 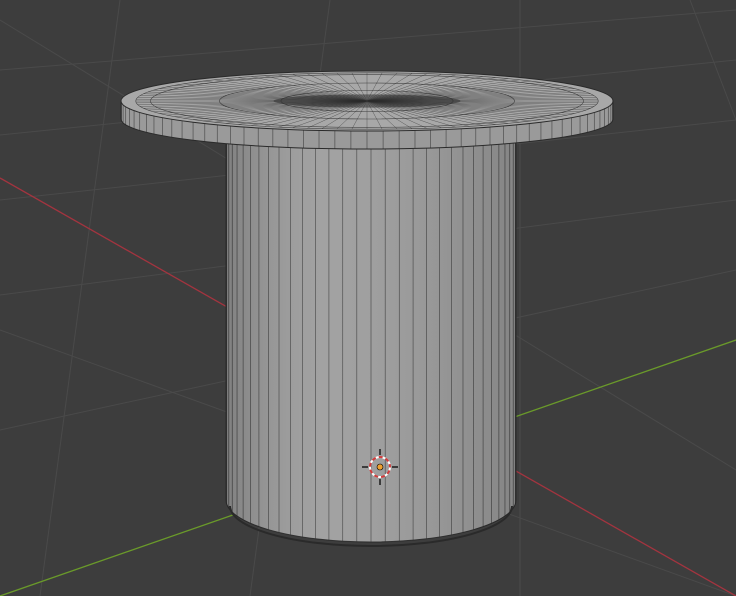 What do you see at coordinates (380, 467) in the screenshot?
I see `object-origin-icon` at bounding box center [380, 467].